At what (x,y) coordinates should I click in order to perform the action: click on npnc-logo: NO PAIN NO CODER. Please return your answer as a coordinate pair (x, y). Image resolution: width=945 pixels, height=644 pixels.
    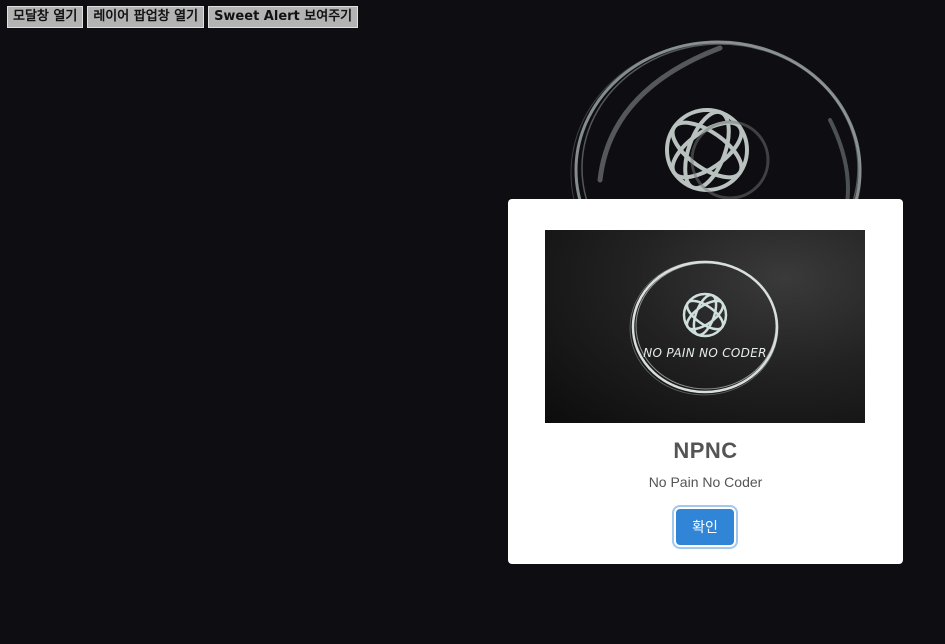
    Looking at the image, I should click on (704, 328).